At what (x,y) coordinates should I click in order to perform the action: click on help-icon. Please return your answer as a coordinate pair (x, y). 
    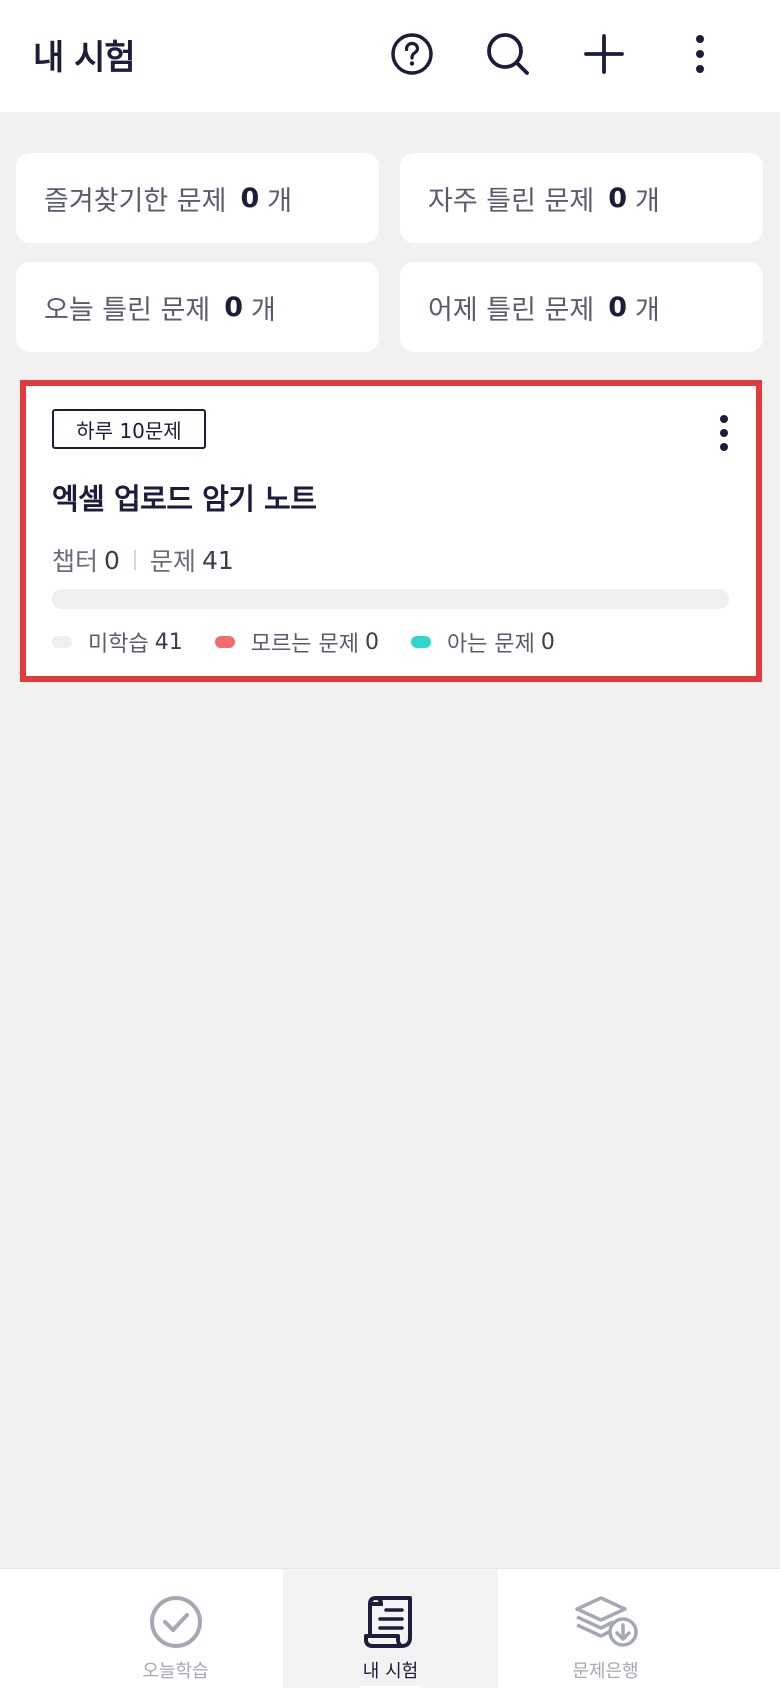
    Looking at the image, I should click on (412, 54).